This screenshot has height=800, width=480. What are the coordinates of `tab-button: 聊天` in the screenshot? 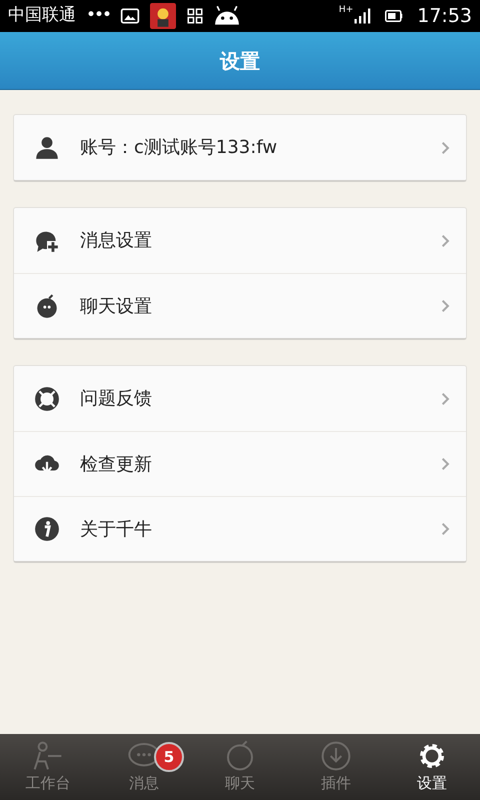 It's located at (240, 767).